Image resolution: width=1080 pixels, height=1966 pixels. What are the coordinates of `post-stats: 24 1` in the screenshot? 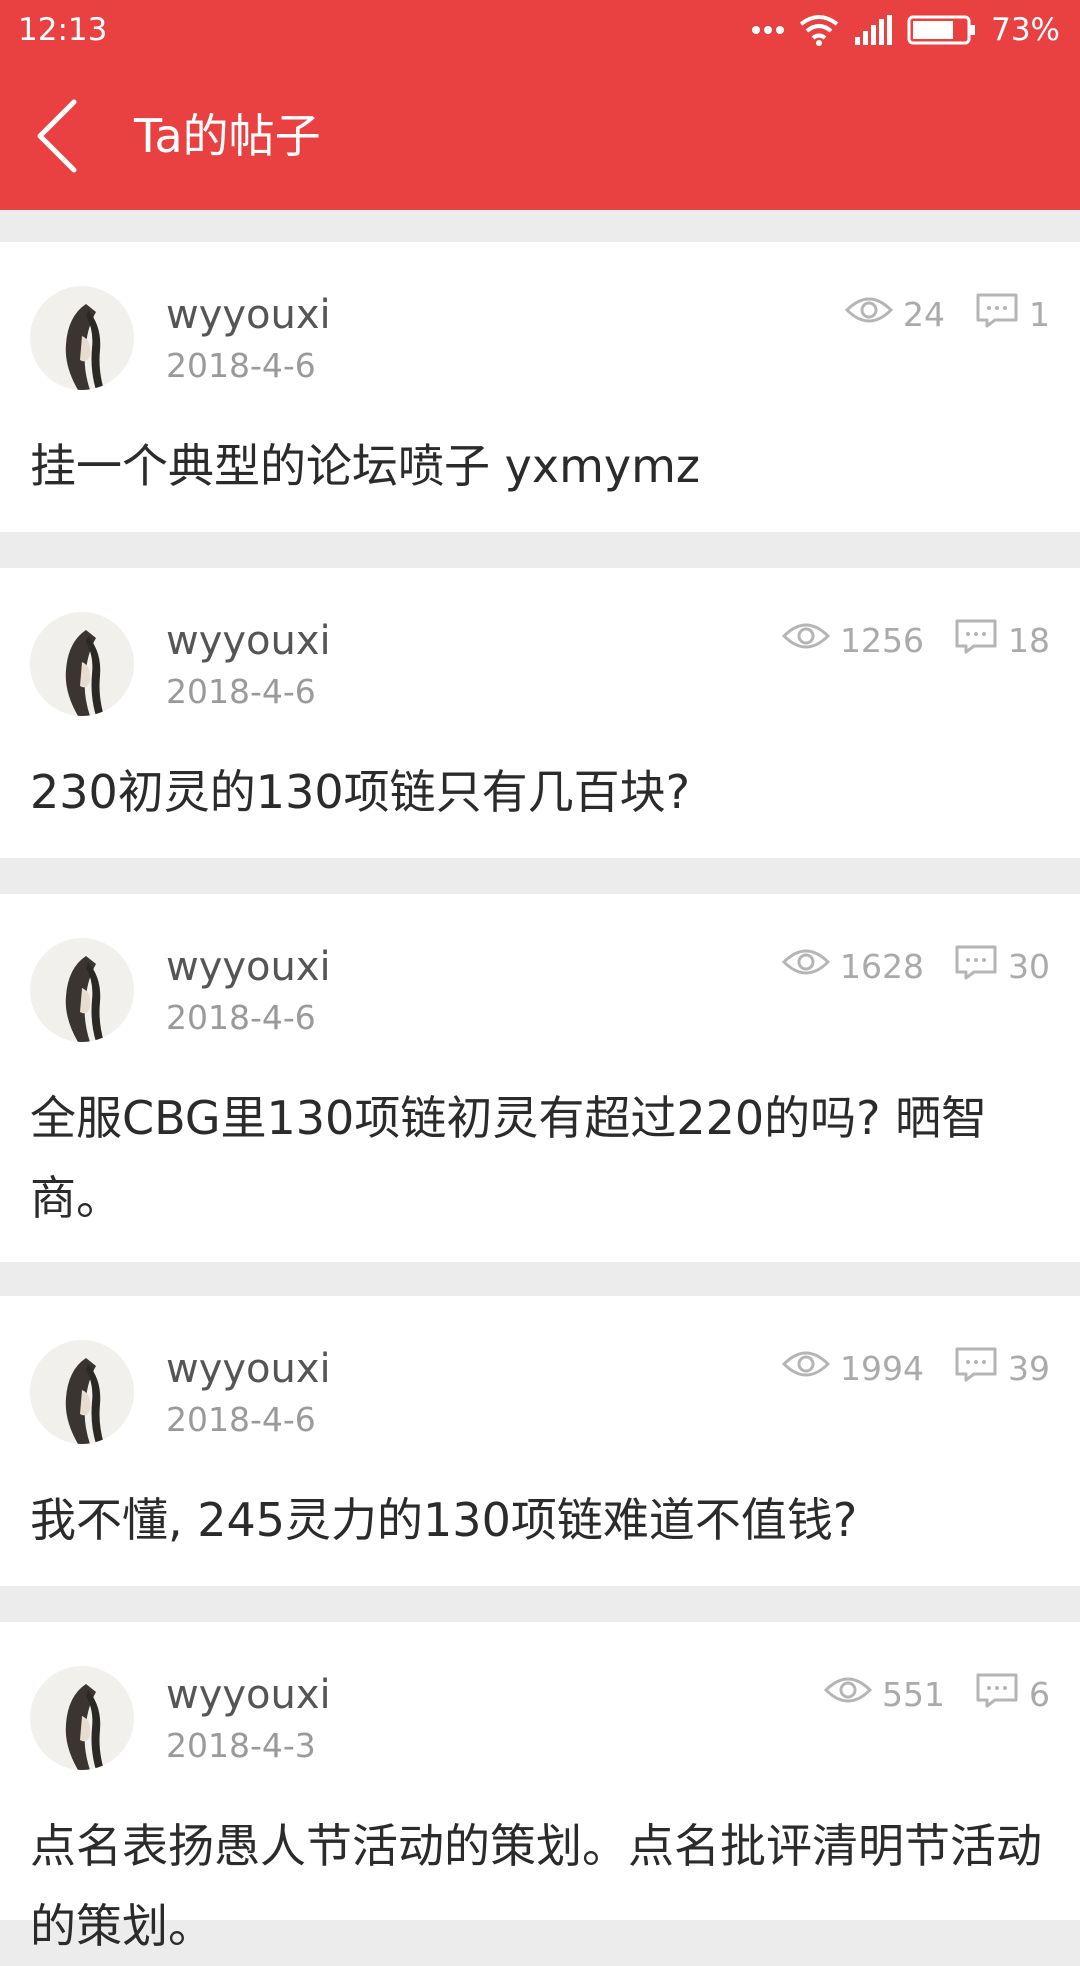 It's located at (947, 314).